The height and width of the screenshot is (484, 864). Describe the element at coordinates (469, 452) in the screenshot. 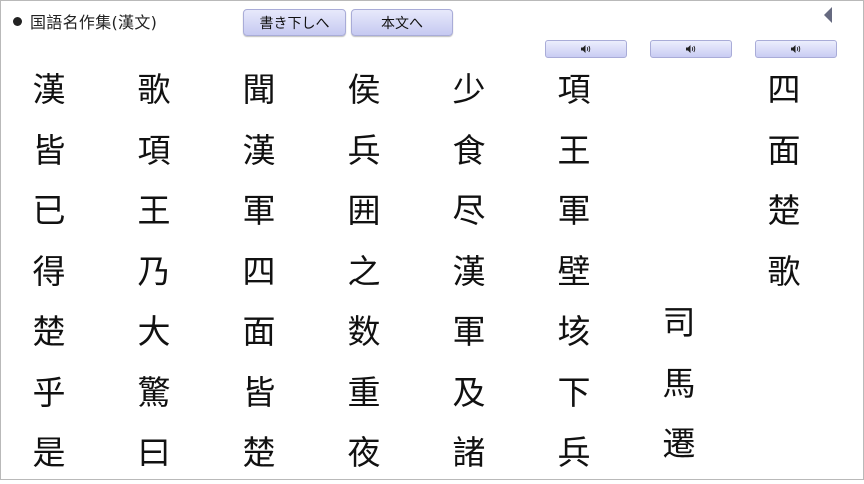

I see `kanji-char: 諸` at that location.